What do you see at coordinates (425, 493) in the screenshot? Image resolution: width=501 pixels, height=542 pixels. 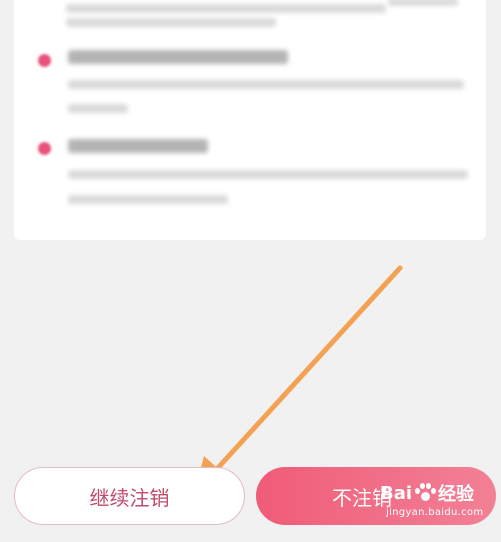 I see `baidu-paw-icon` at bounding box center [425, 493].